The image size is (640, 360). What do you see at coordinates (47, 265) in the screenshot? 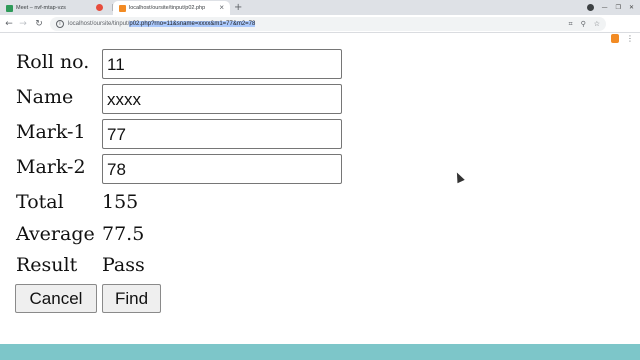
I see `result-label: Result` at bounding box center [47, 265].